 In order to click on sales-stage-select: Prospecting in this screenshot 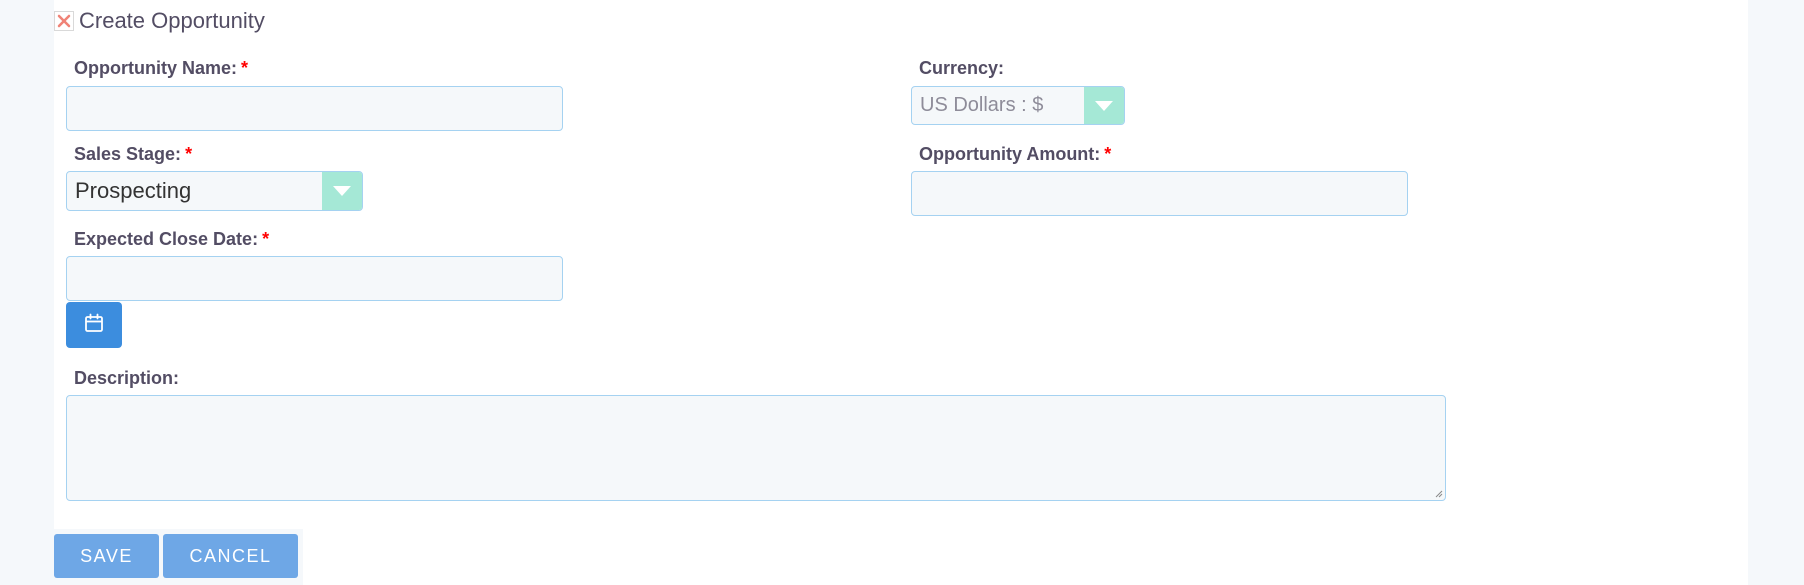, I will do `click(214, 191)`.